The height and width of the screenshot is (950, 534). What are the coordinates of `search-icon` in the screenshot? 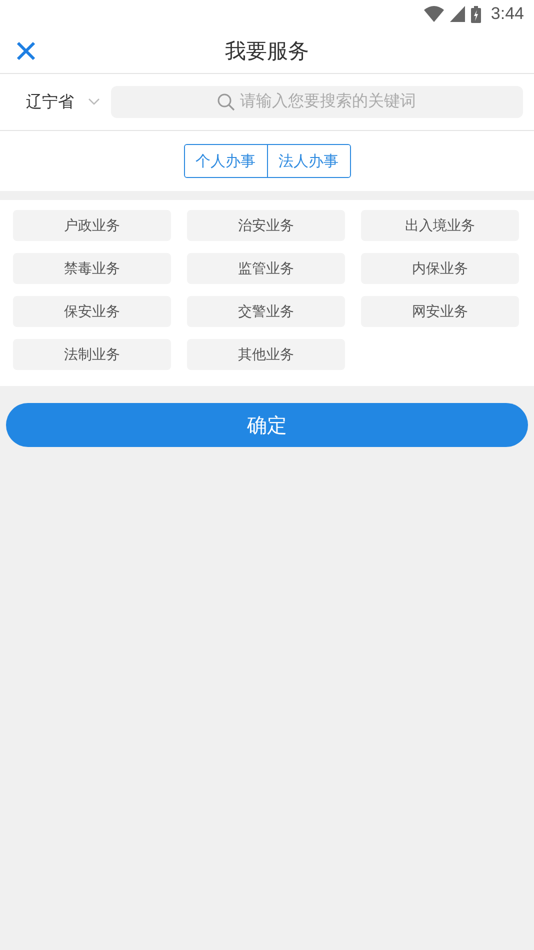 It's located at (226, 102).